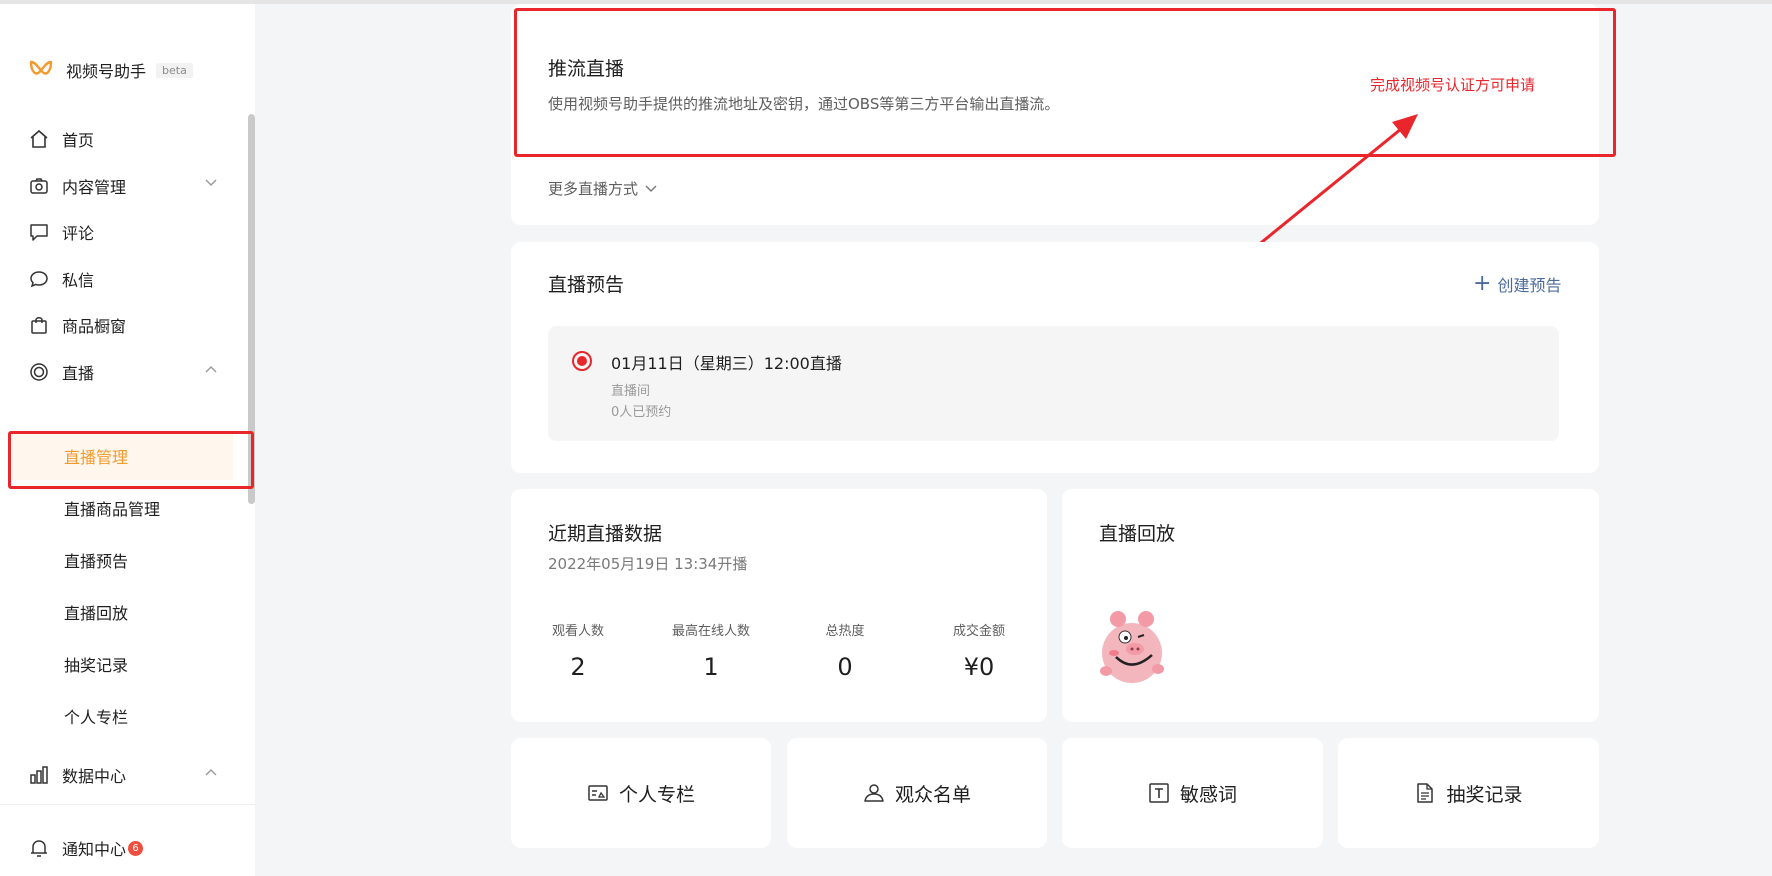 The image size is (1772, 876). Describe the element at coordinates (845, 631) in the screenshot. I see `stat-label-heat: 总热度` at that location.